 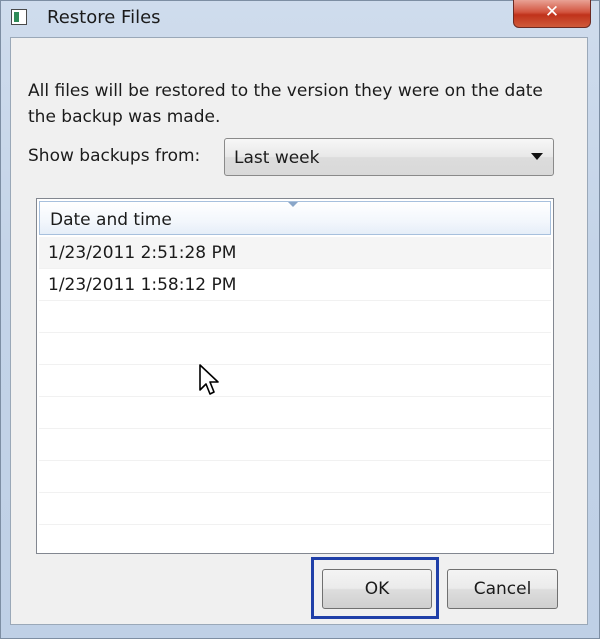 I want to click on cancel-button: Cancel, so click(x=502, y=589).